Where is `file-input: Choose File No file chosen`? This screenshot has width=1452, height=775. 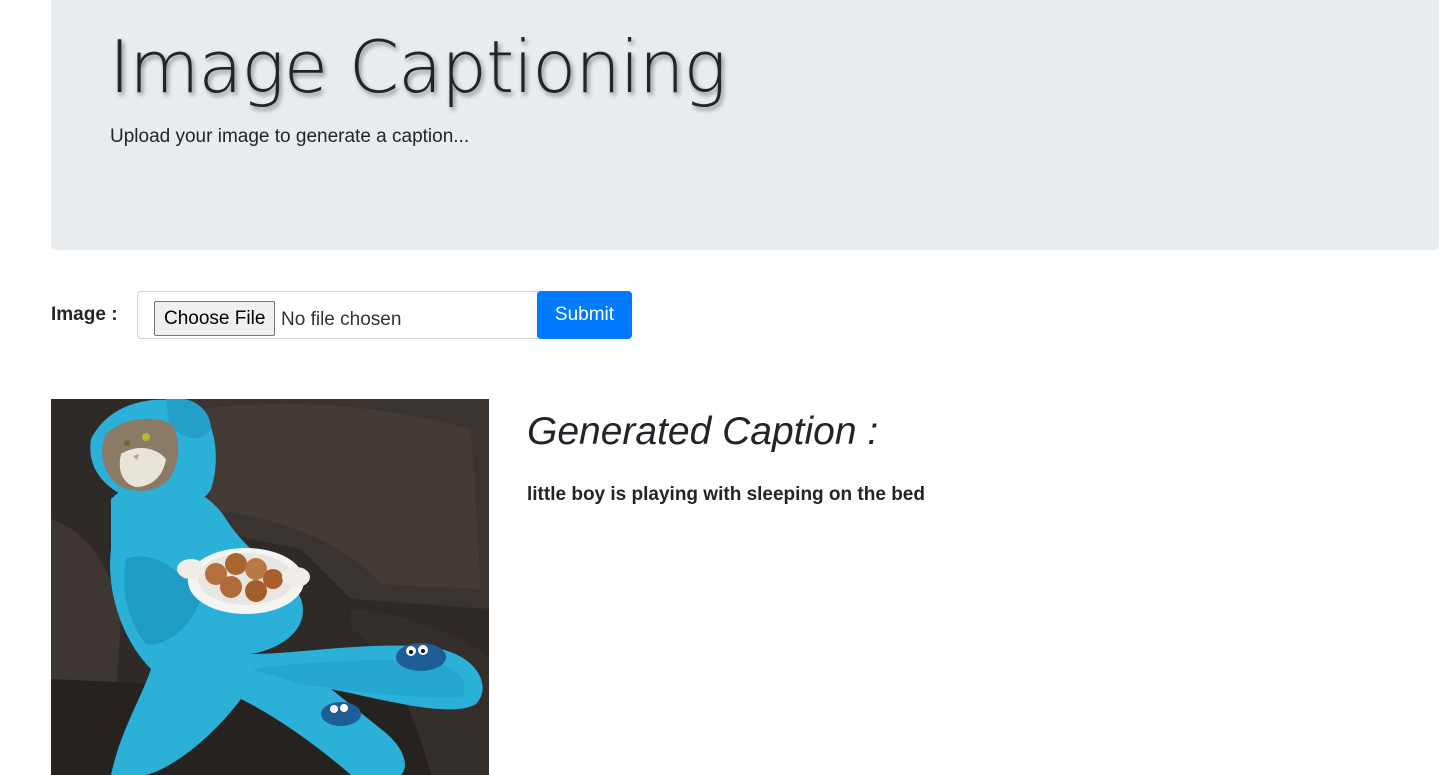
file-input: Choose File No file chosen is located at coordinates (337, 315).